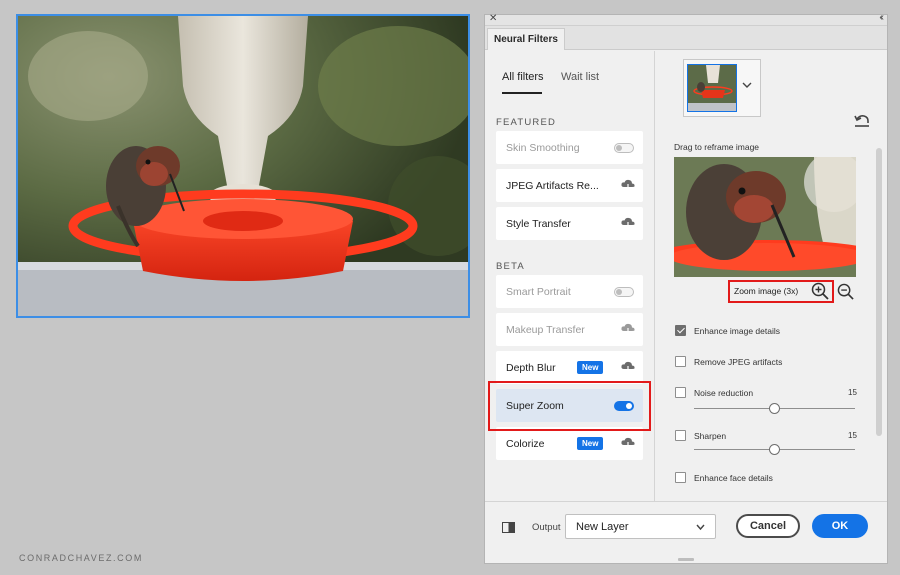  What do you see at coordinates (546, 527) in the screenshot?
I see `output-label: Output` at bounding box center [546, 527].